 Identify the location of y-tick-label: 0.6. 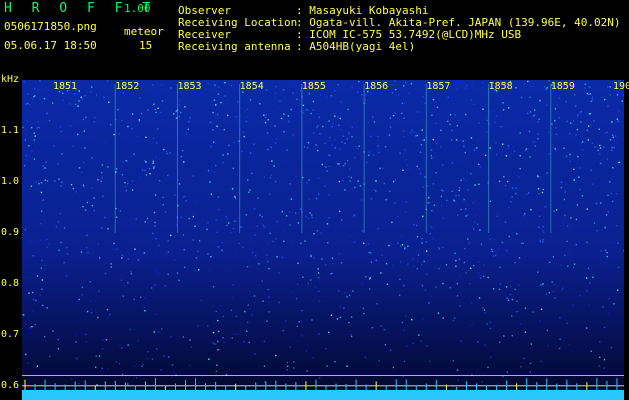
(10, 385).